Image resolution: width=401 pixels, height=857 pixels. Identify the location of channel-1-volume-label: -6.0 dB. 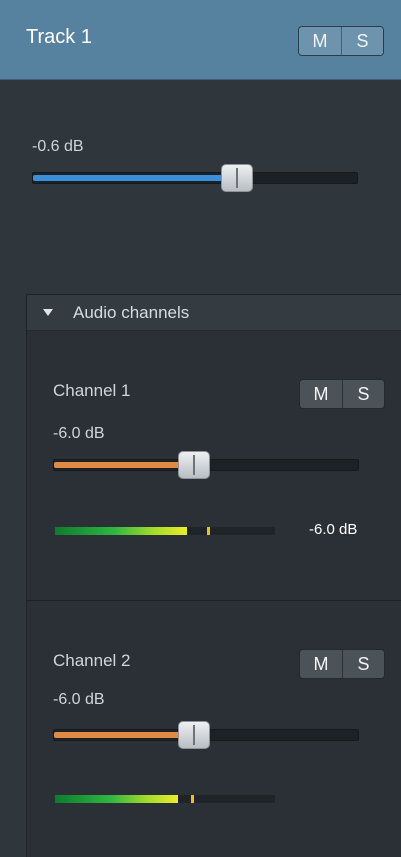
(79, 433).